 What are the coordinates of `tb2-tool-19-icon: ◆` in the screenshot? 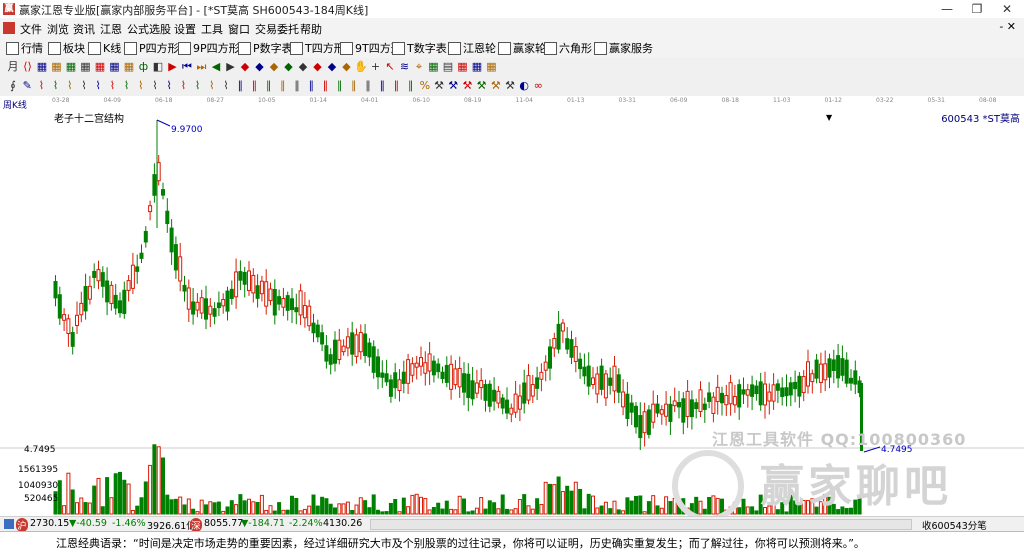 It's located at (289, 67).